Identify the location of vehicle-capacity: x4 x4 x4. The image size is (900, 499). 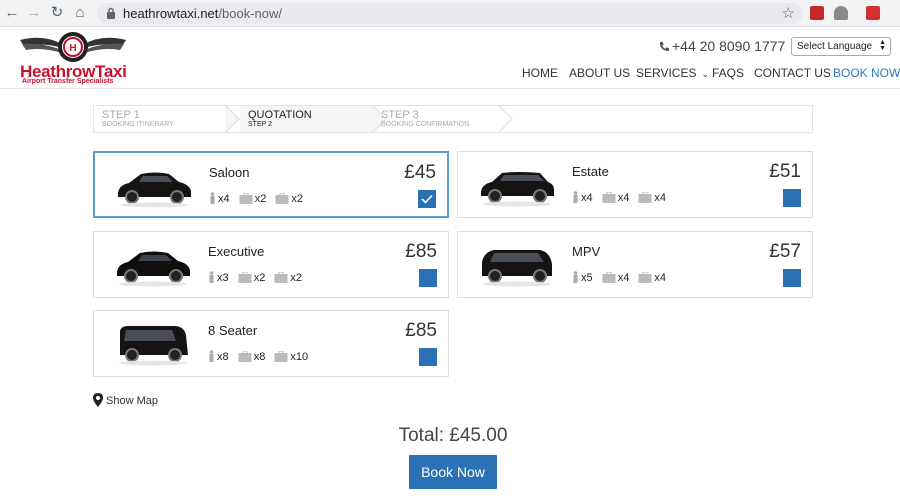
(622, 197).